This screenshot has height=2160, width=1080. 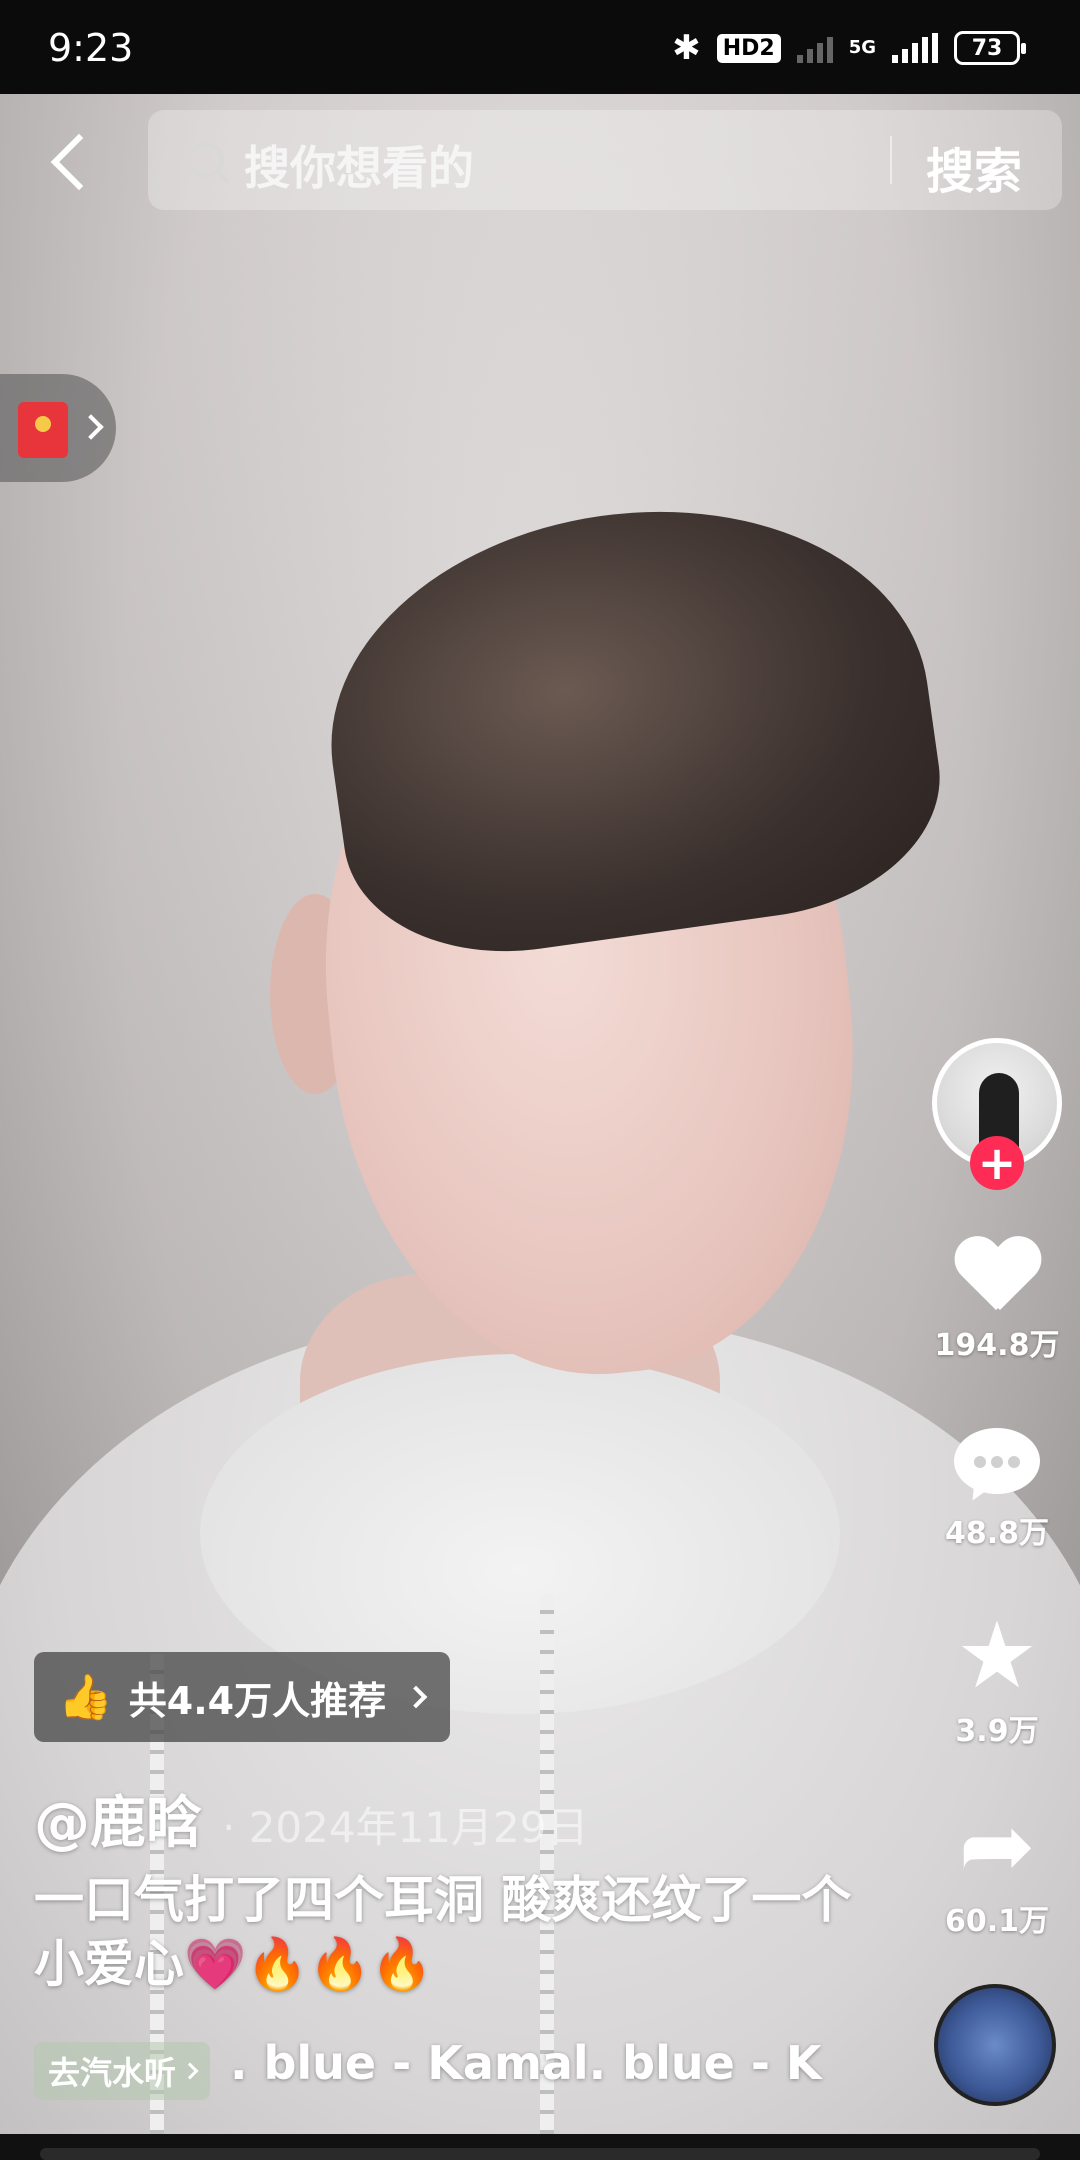 I want to click on comment-button: 48.8万, so click(x=997, y=1490).